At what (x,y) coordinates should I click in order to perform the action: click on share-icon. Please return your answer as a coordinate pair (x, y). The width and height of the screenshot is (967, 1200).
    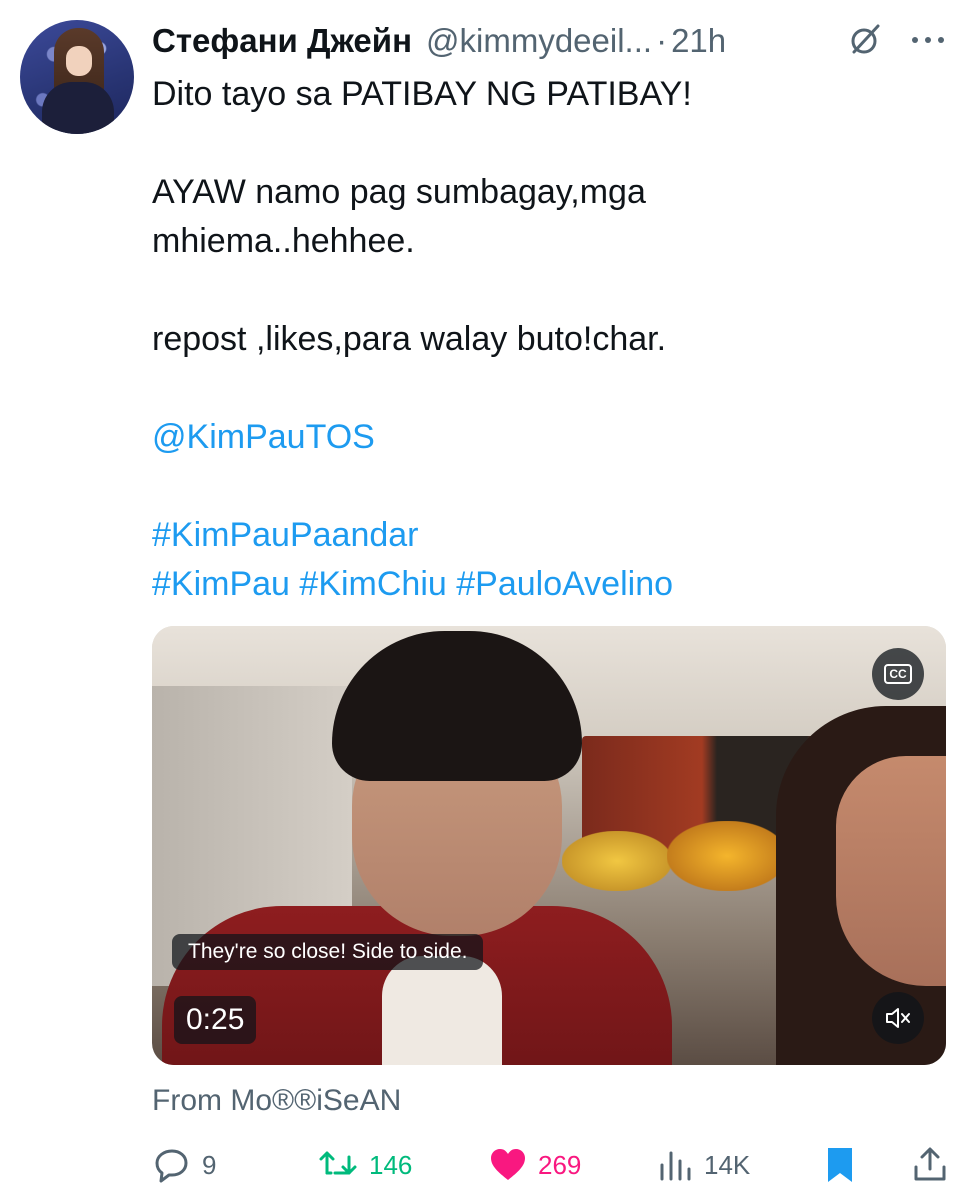
    Looking at the image, I should click on (930, 1164).